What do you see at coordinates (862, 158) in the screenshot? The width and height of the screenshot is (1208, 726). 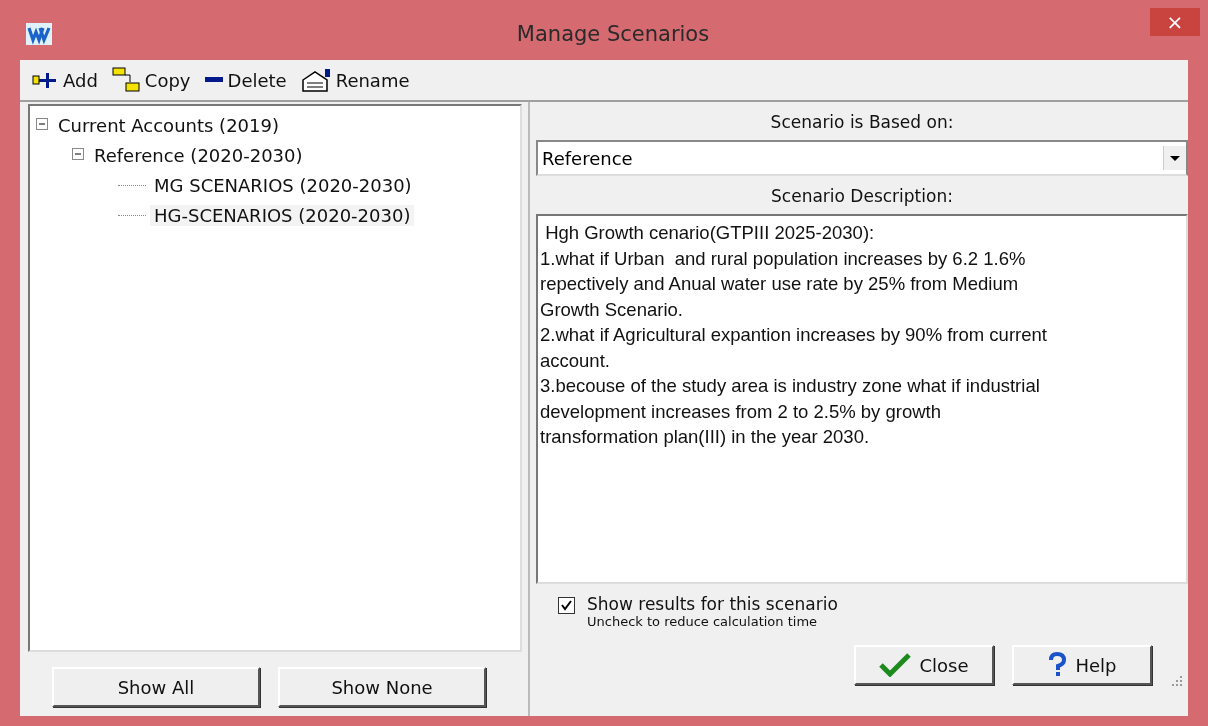 I see `based-on-dropdown: Reference` at bounding box center [862, 158].